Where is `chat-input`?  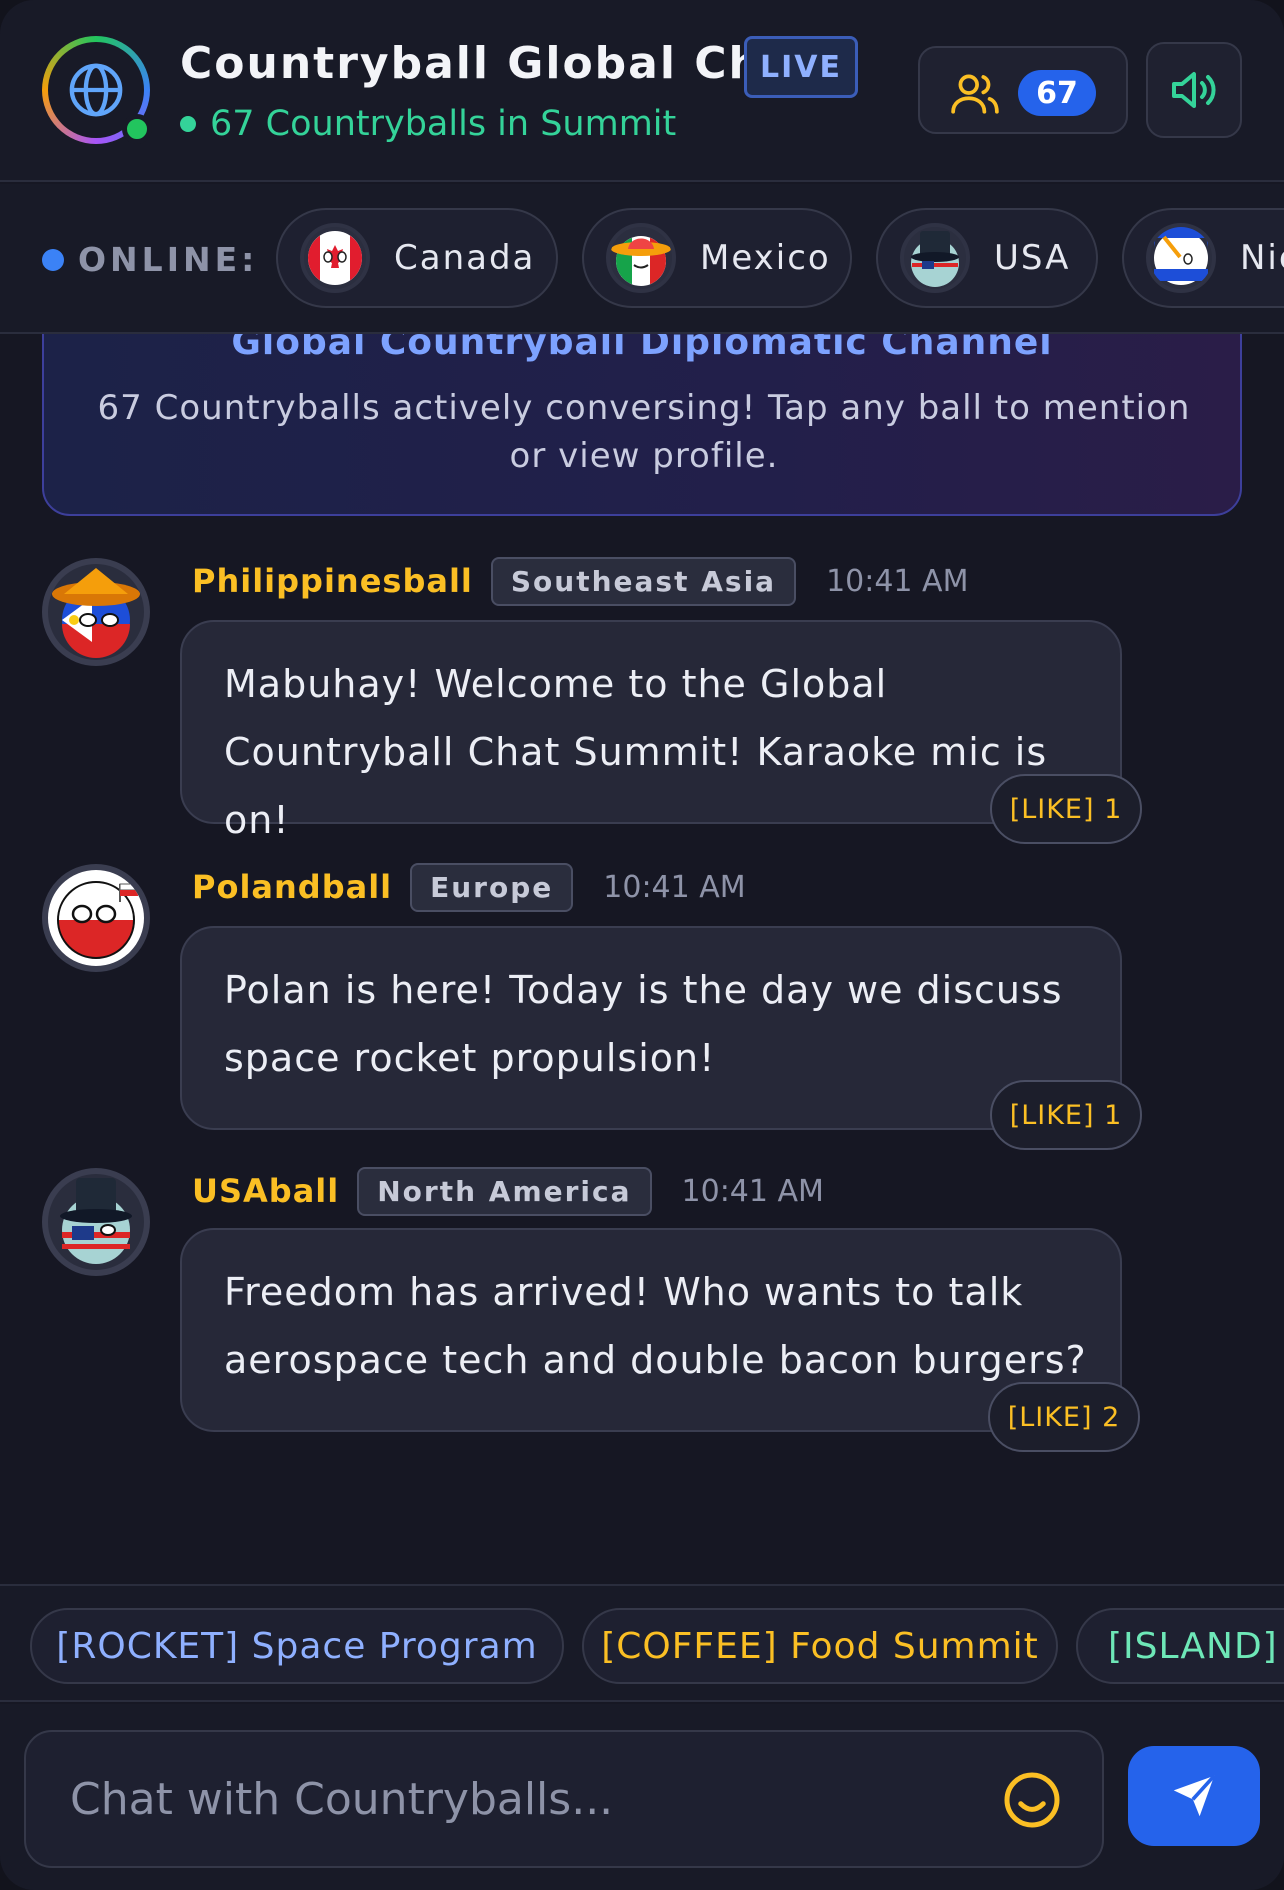
chat-input is located at coordinates (564, 1799).